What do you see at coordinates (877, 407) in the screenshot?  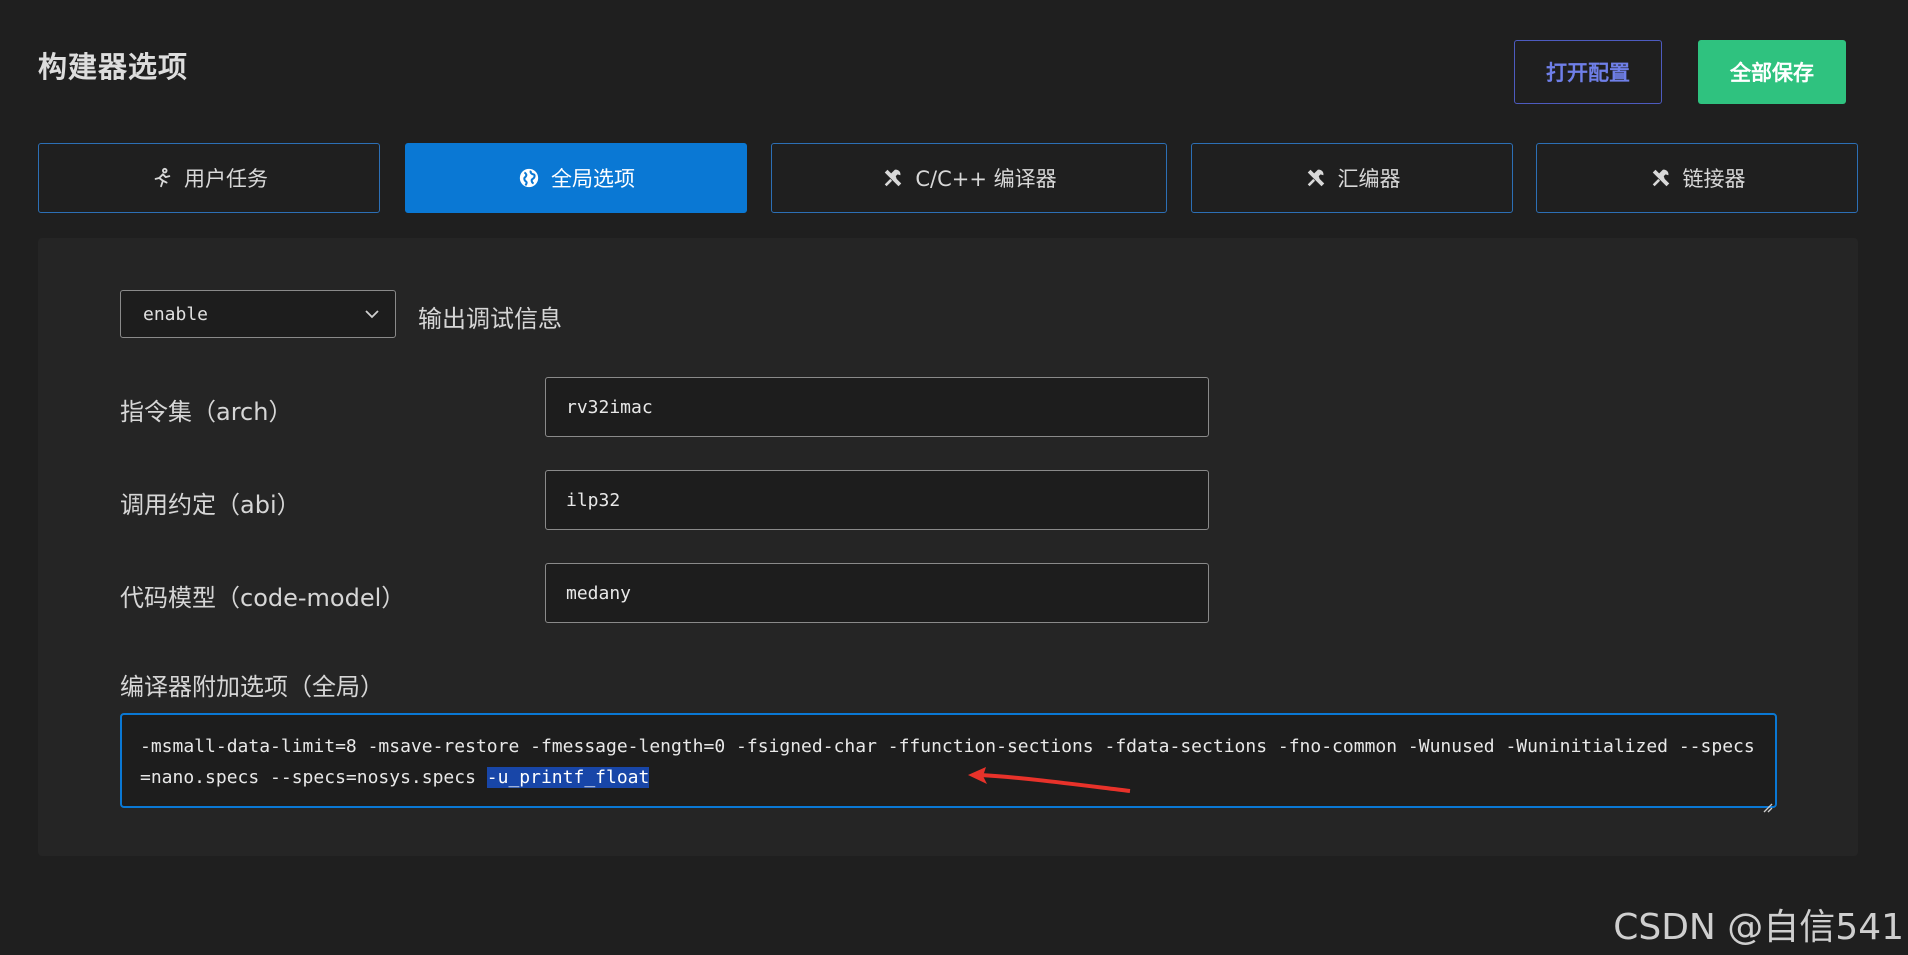 I see `arch-input: rv32imac` at bounding box center [877, 407].